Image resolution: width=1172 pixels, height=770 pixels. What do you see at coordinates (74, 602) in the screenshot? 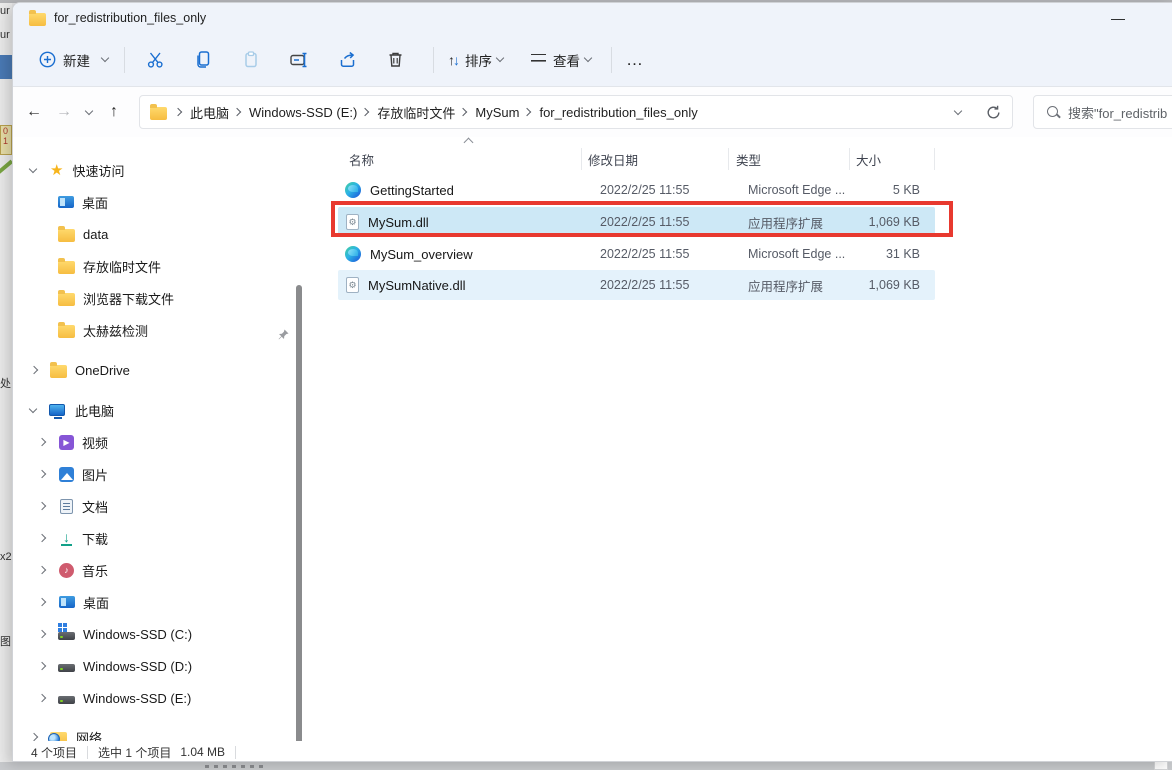
I see `sidebar-item-desktop: 桌面` at bounding box center [74, 602].